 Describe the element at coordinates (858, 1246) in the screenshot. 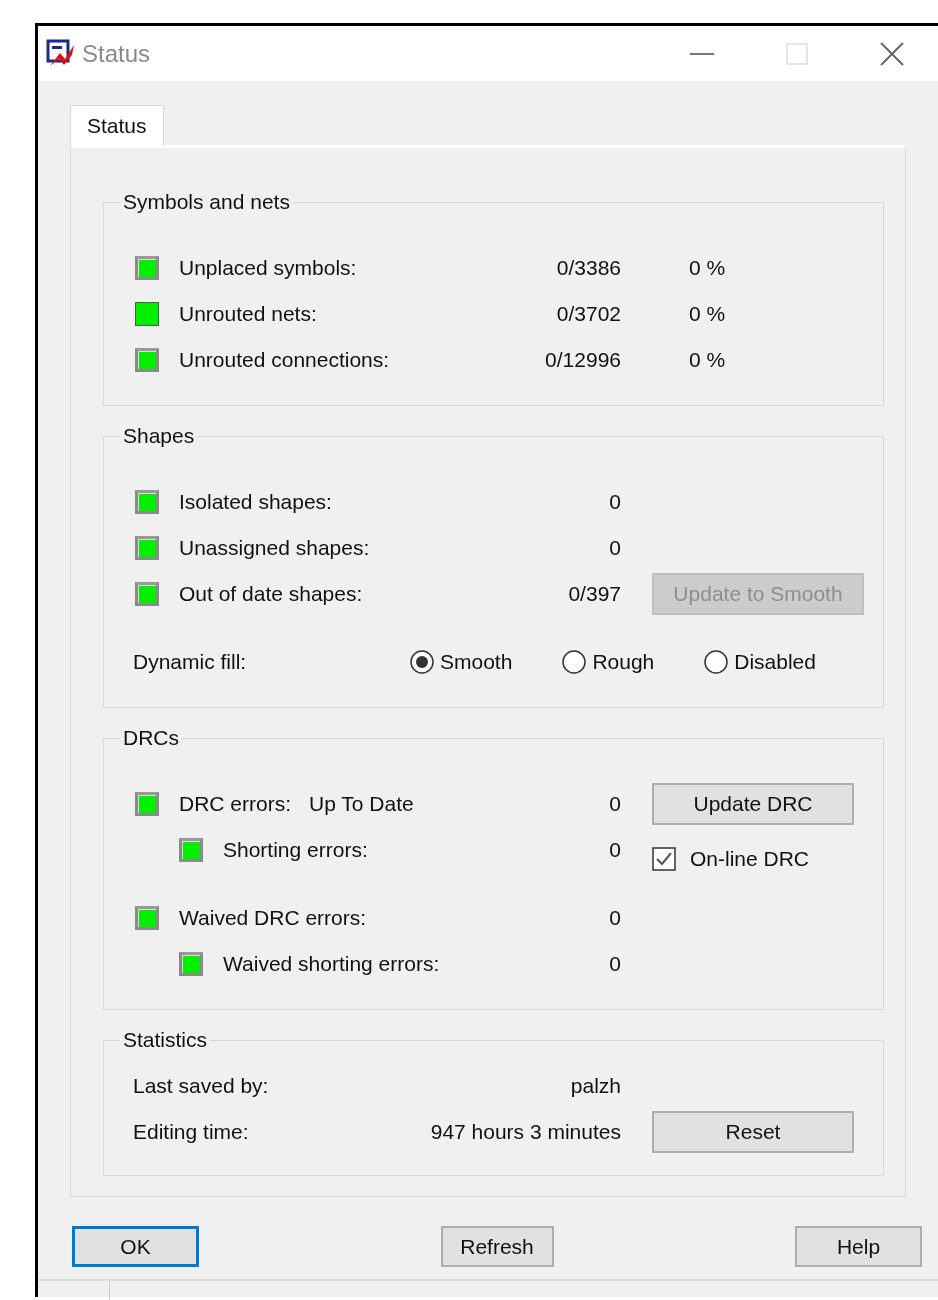

I see `dialog-button: Help` at that location.